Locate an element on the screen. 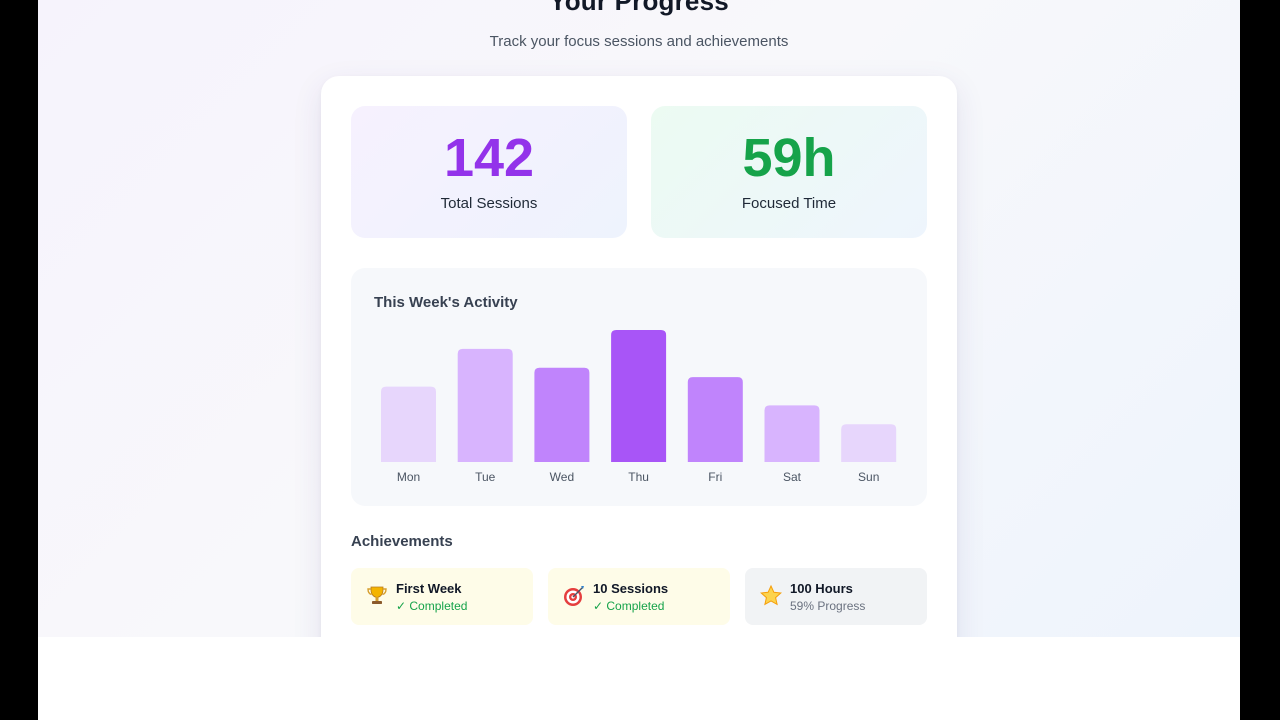 The image size is (1280, 720). focused-time-value: 59h is located at coordinates (789, 158).